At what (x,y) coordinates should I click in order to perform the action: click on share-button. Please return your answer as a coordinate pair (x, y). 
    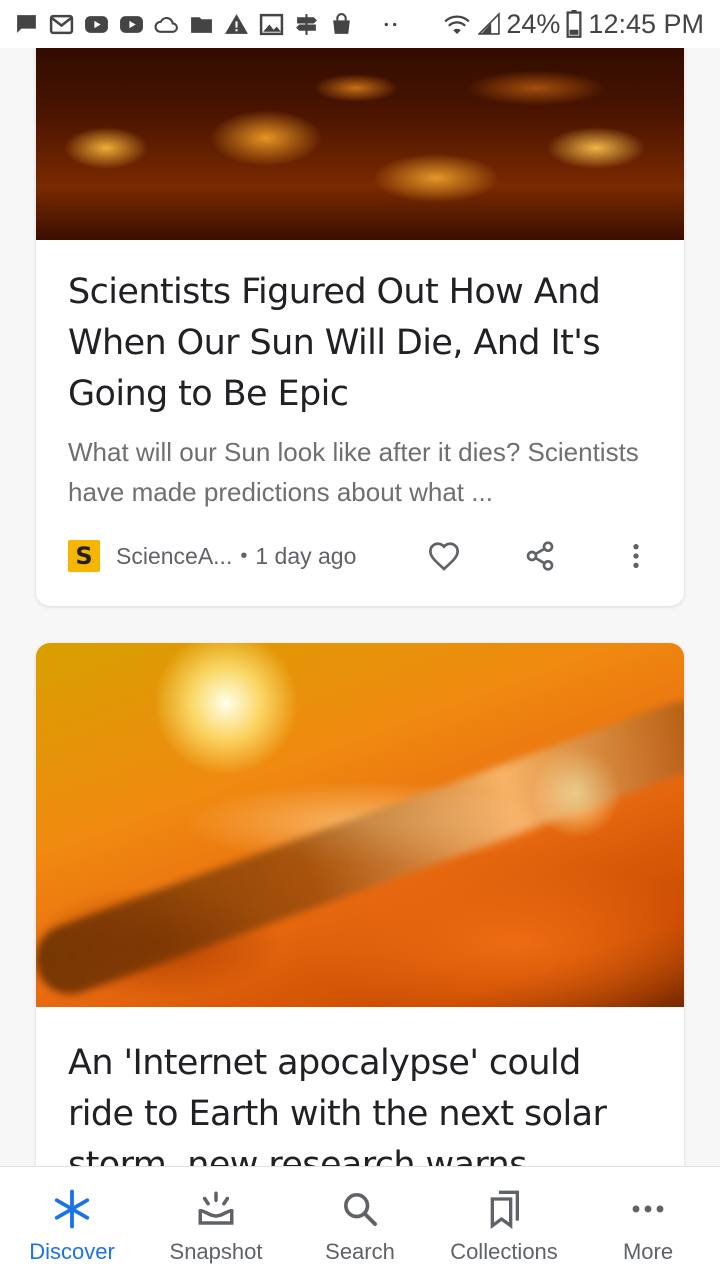
    Looking at the image, I should click on (540, 556).